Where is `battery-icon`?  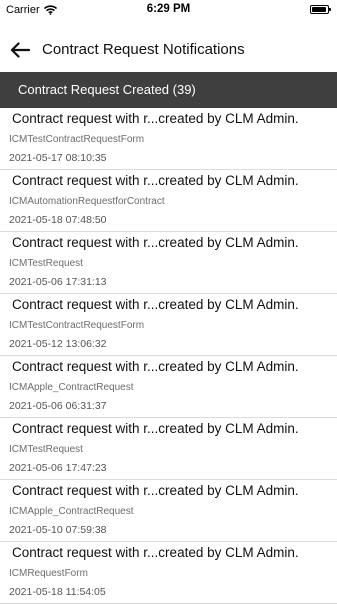 battery-icon is located at coordinates (320, 9).